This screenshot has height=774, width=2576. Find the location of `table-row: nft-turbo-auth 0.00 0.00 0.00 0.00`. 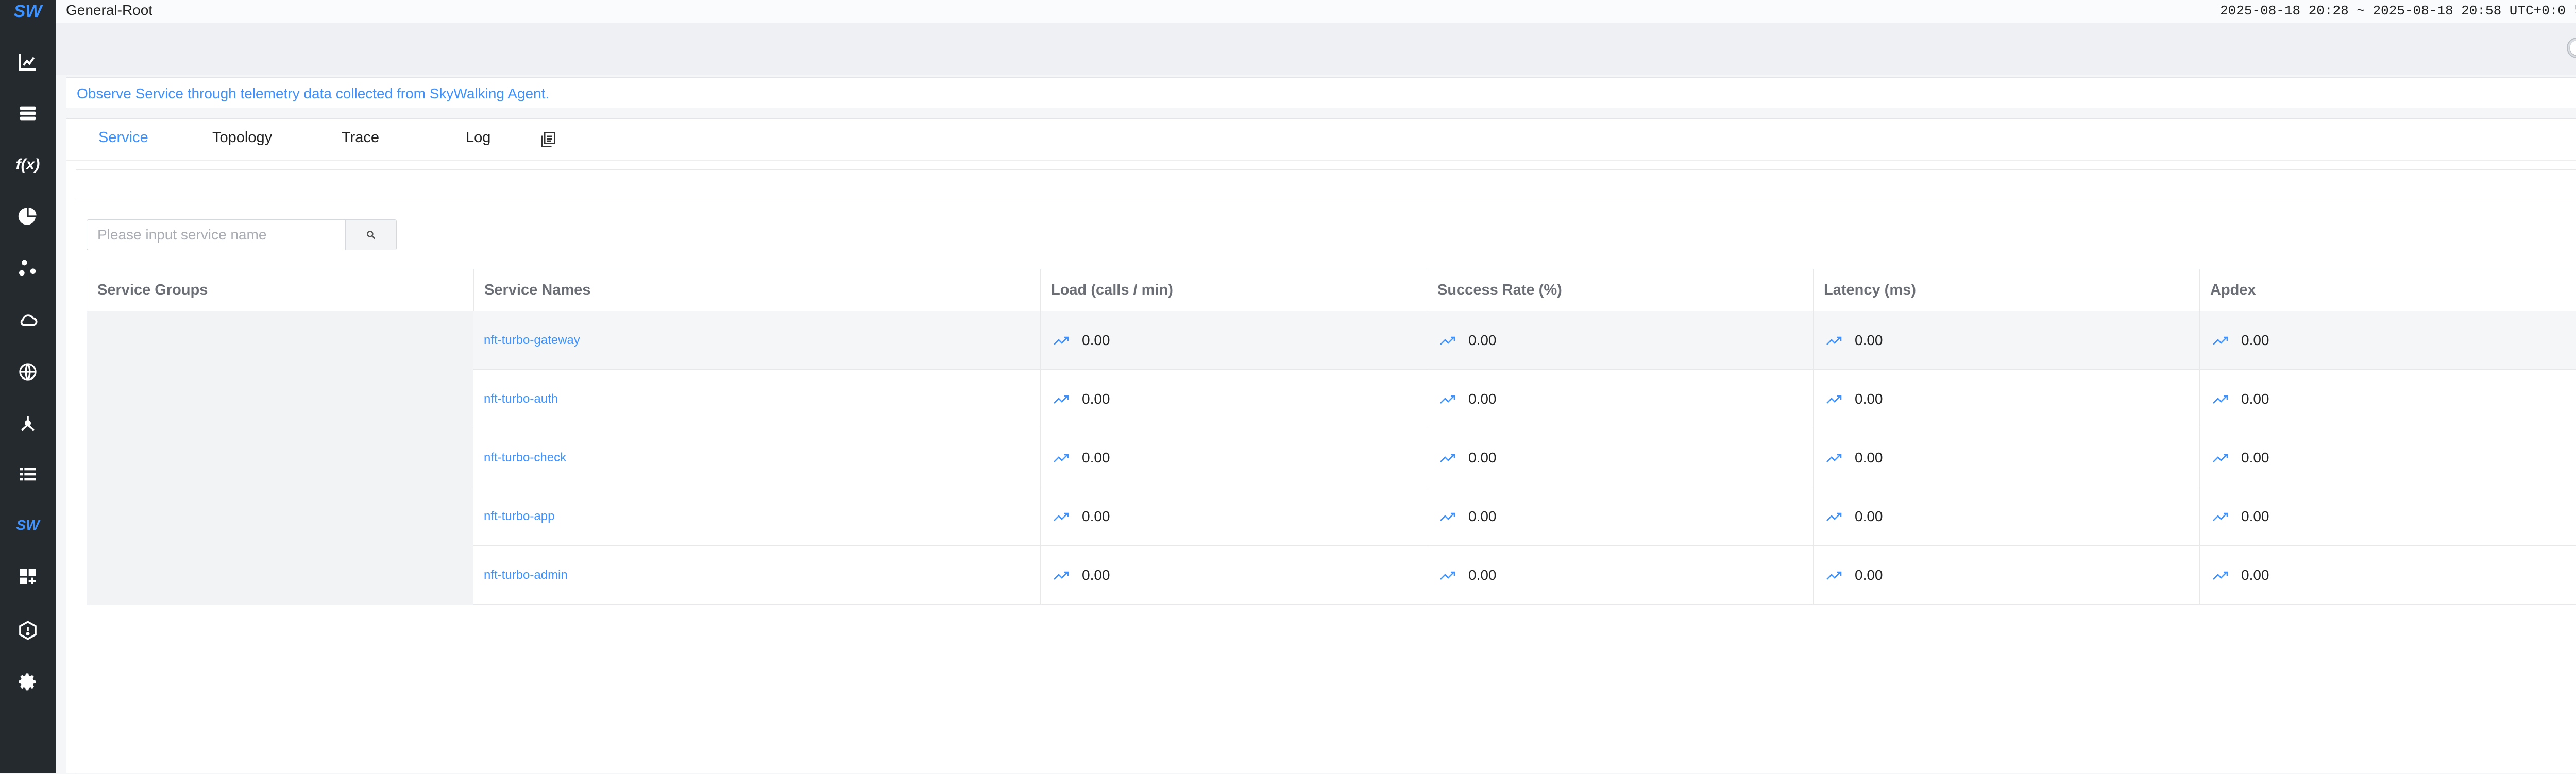

table-row: nft-turbo-auth 0.00 0.00 0.00 0.00 is located at coordinates (1524, 399).